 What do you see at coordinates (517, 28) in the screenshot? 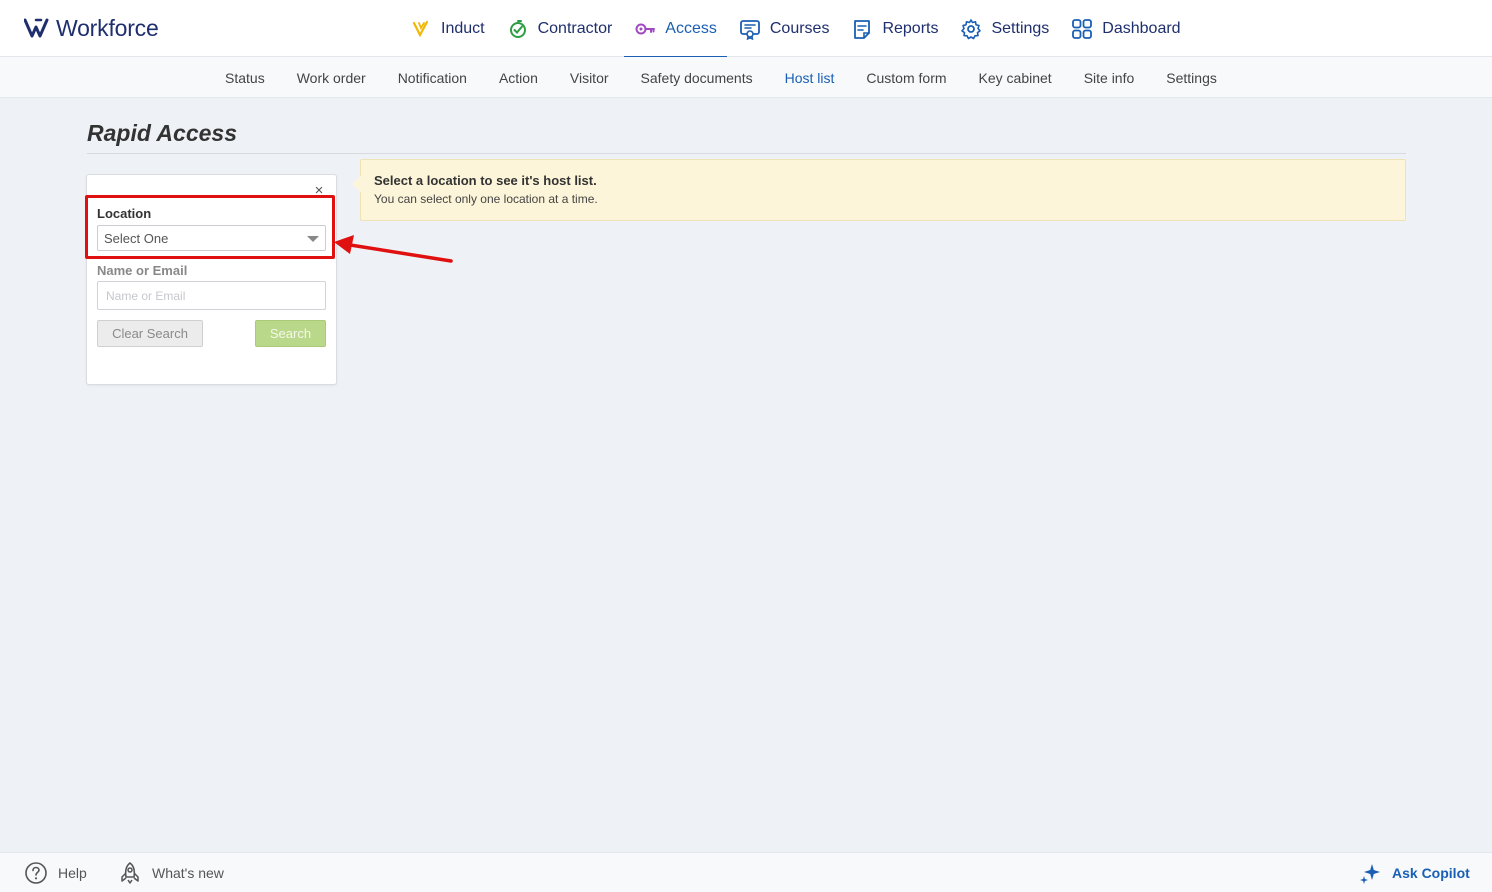
I see `contractor-icon` at bounding box center [517, 28].